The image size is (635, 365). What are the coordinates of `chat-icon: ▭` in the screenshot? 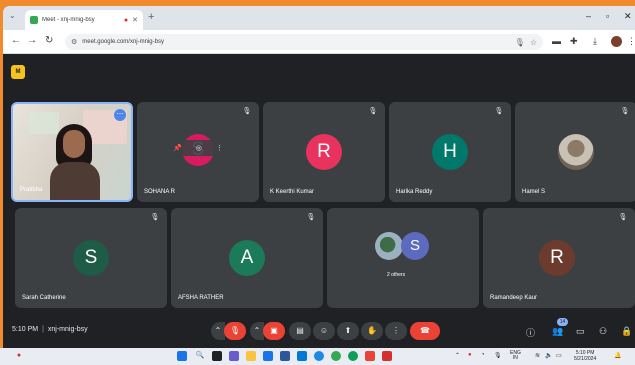 It's located at (580, 331).